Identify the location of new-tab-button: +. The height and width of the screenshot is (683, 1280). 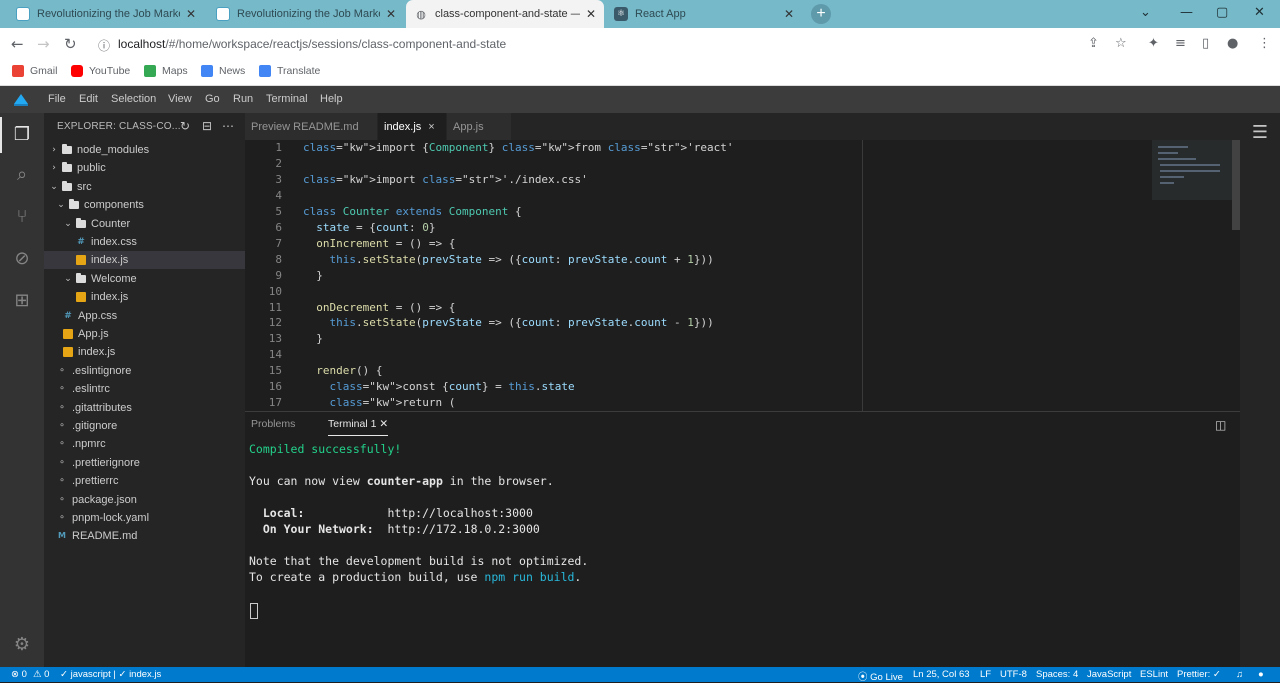
(821, 14).